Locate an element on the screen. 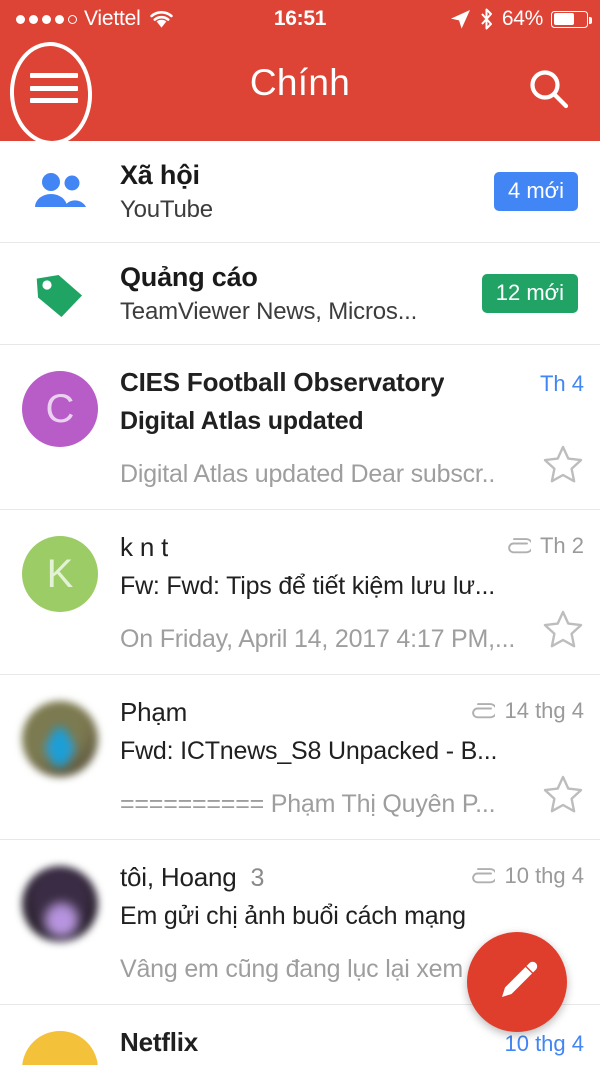 The image size is (600, 1065). people-icon is located at coordinates (60, 192).